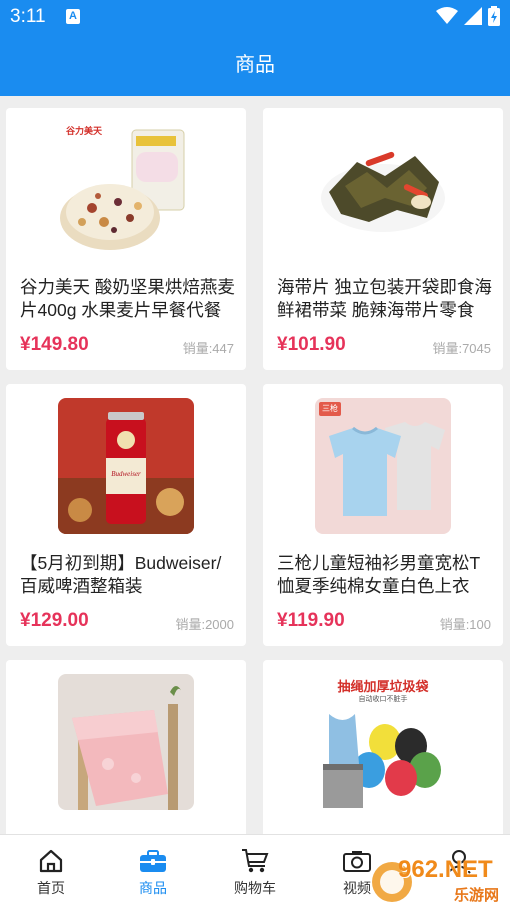  I want to click on tab-home: 首页, so click(51, 870).